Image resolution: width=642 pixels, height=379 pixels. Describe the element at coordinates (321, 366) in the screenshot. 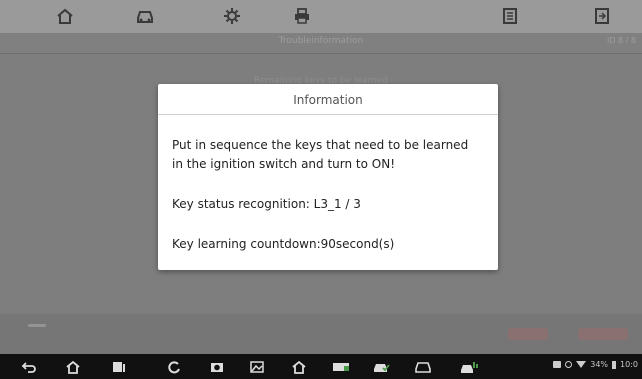

I see `system-navbar: 34% 10:0` at that location.